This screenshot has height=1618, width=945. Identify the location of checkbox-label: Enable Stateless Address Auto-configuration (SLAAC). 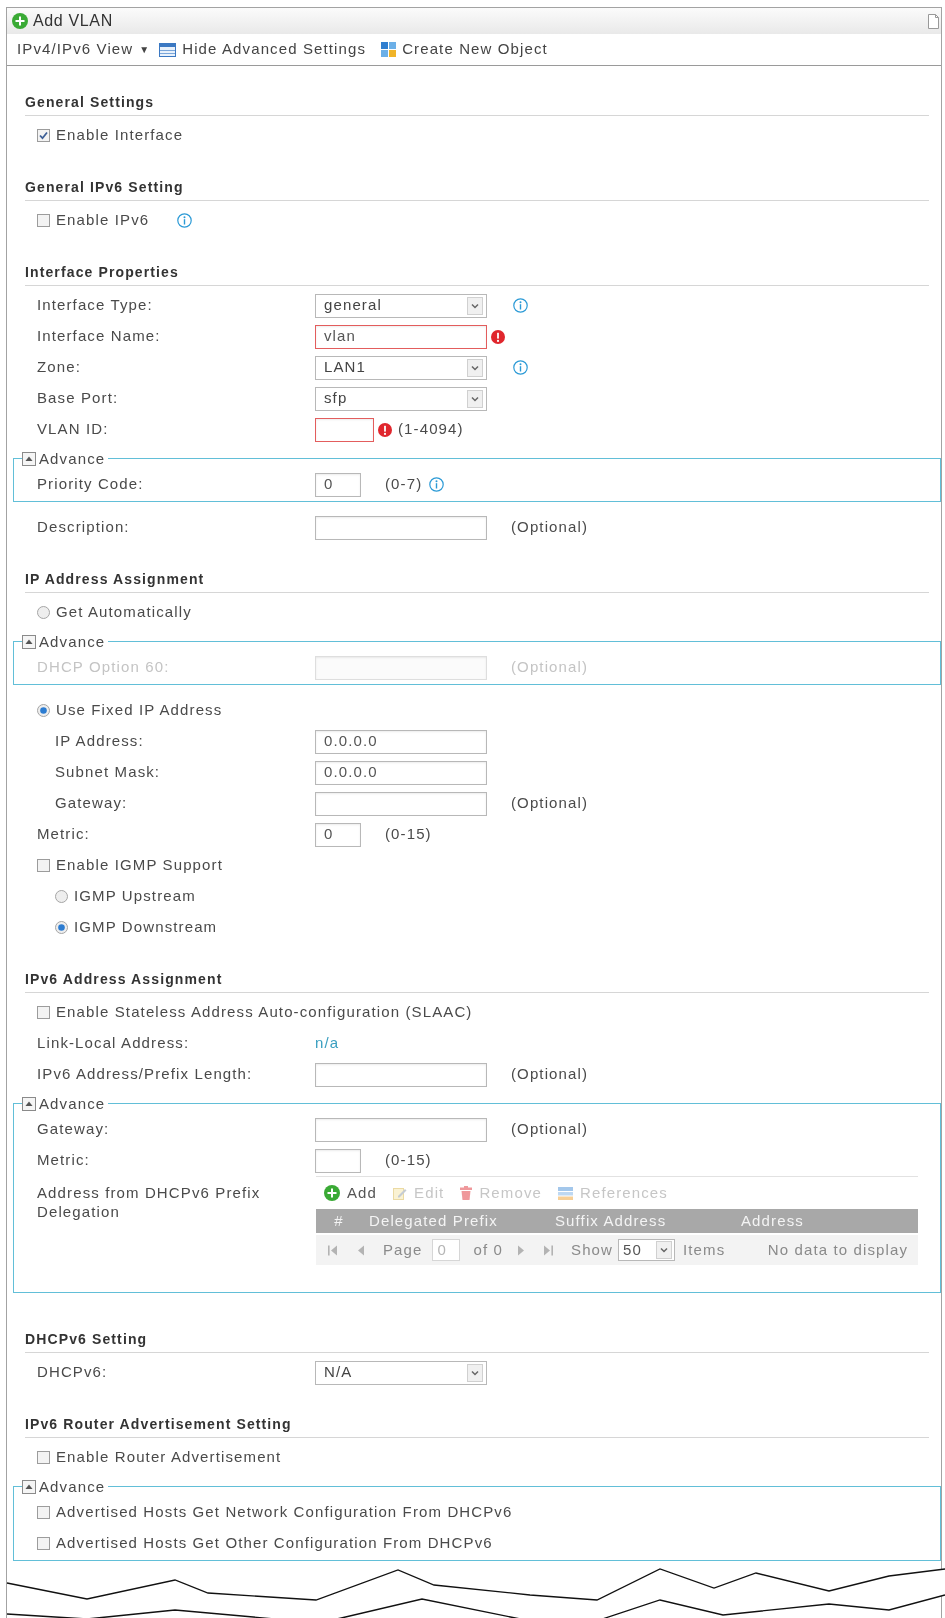
(264, 1012).